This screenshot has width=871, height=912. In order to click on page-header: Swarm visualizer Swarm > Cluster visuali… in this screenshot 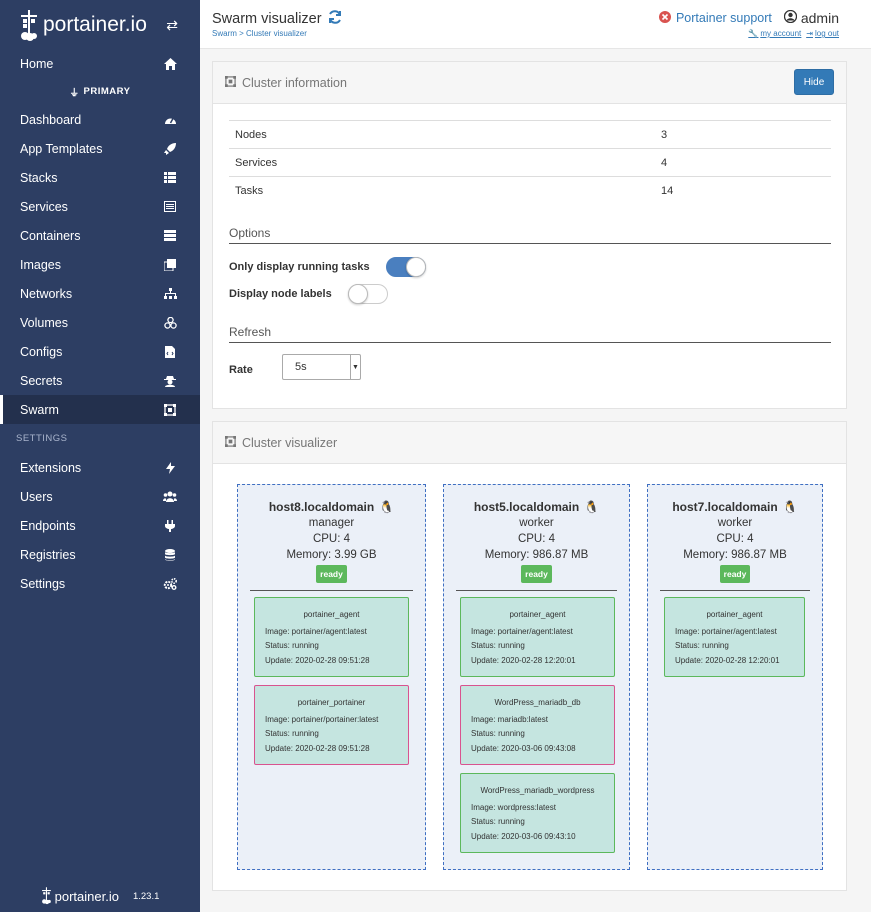, I will do `click(535, 24)`.